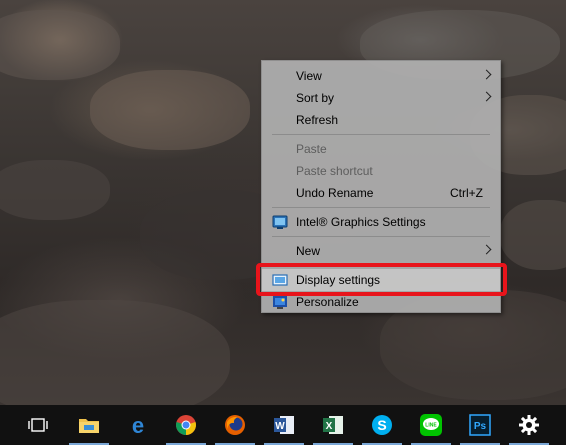 Image resolution: width=566 pixels, height=445 pixels. What do you see at coordinates (280, 302) in the screenshot?
I see `personalize-icon` at bounding box center [280, 302].